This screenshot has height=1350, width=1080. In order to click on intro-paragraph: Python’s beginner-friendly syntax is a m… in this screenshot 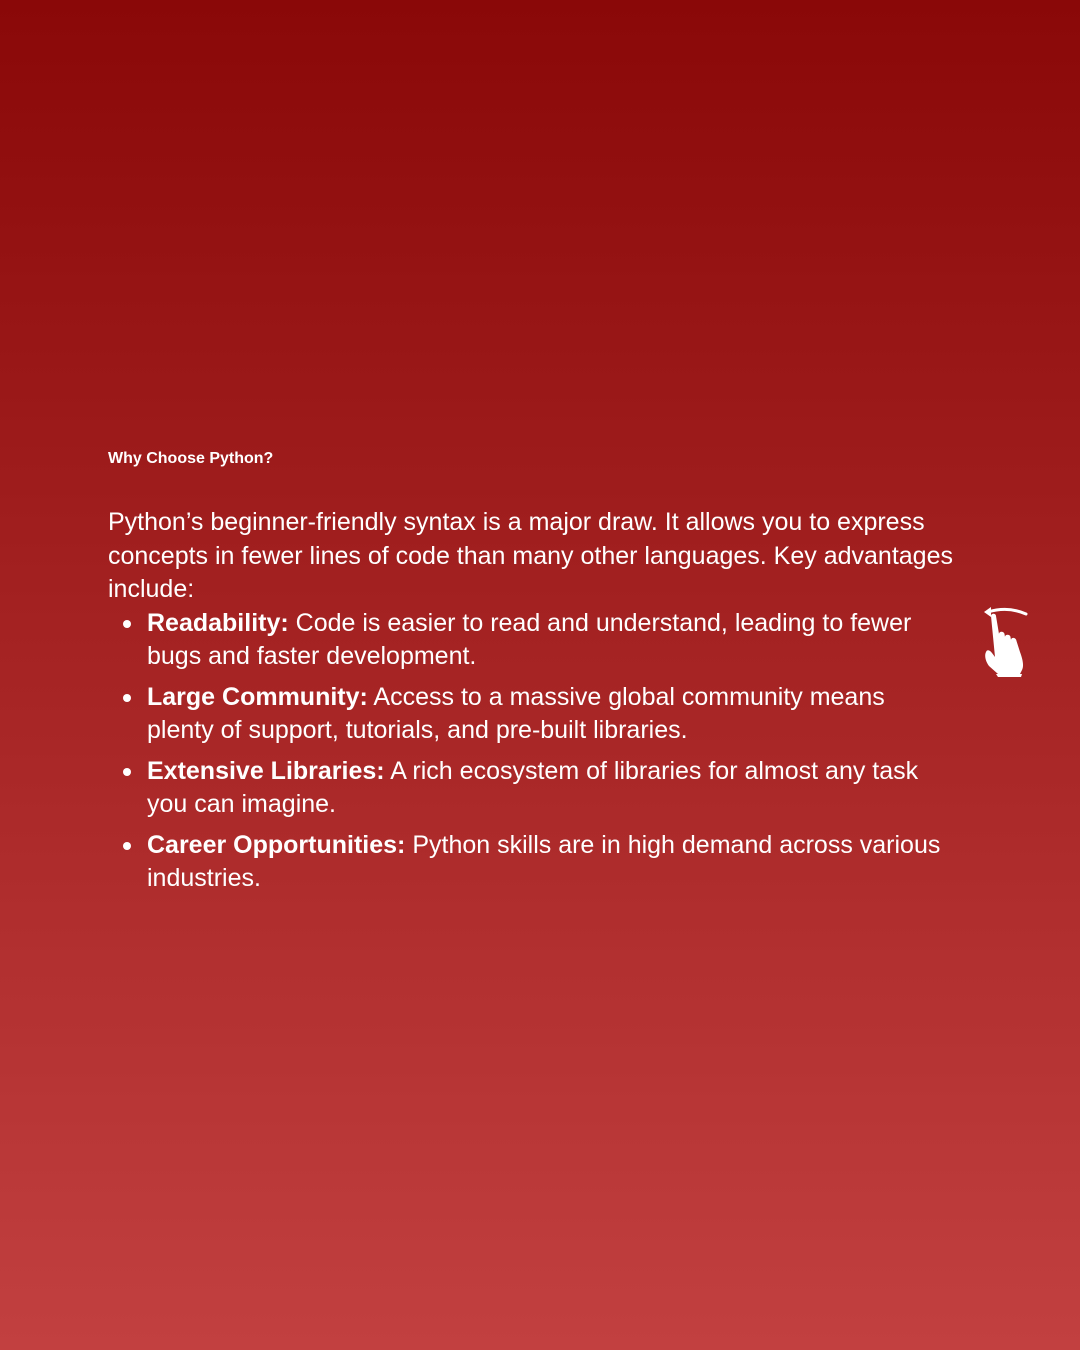, I will do `click(530, 555)`.